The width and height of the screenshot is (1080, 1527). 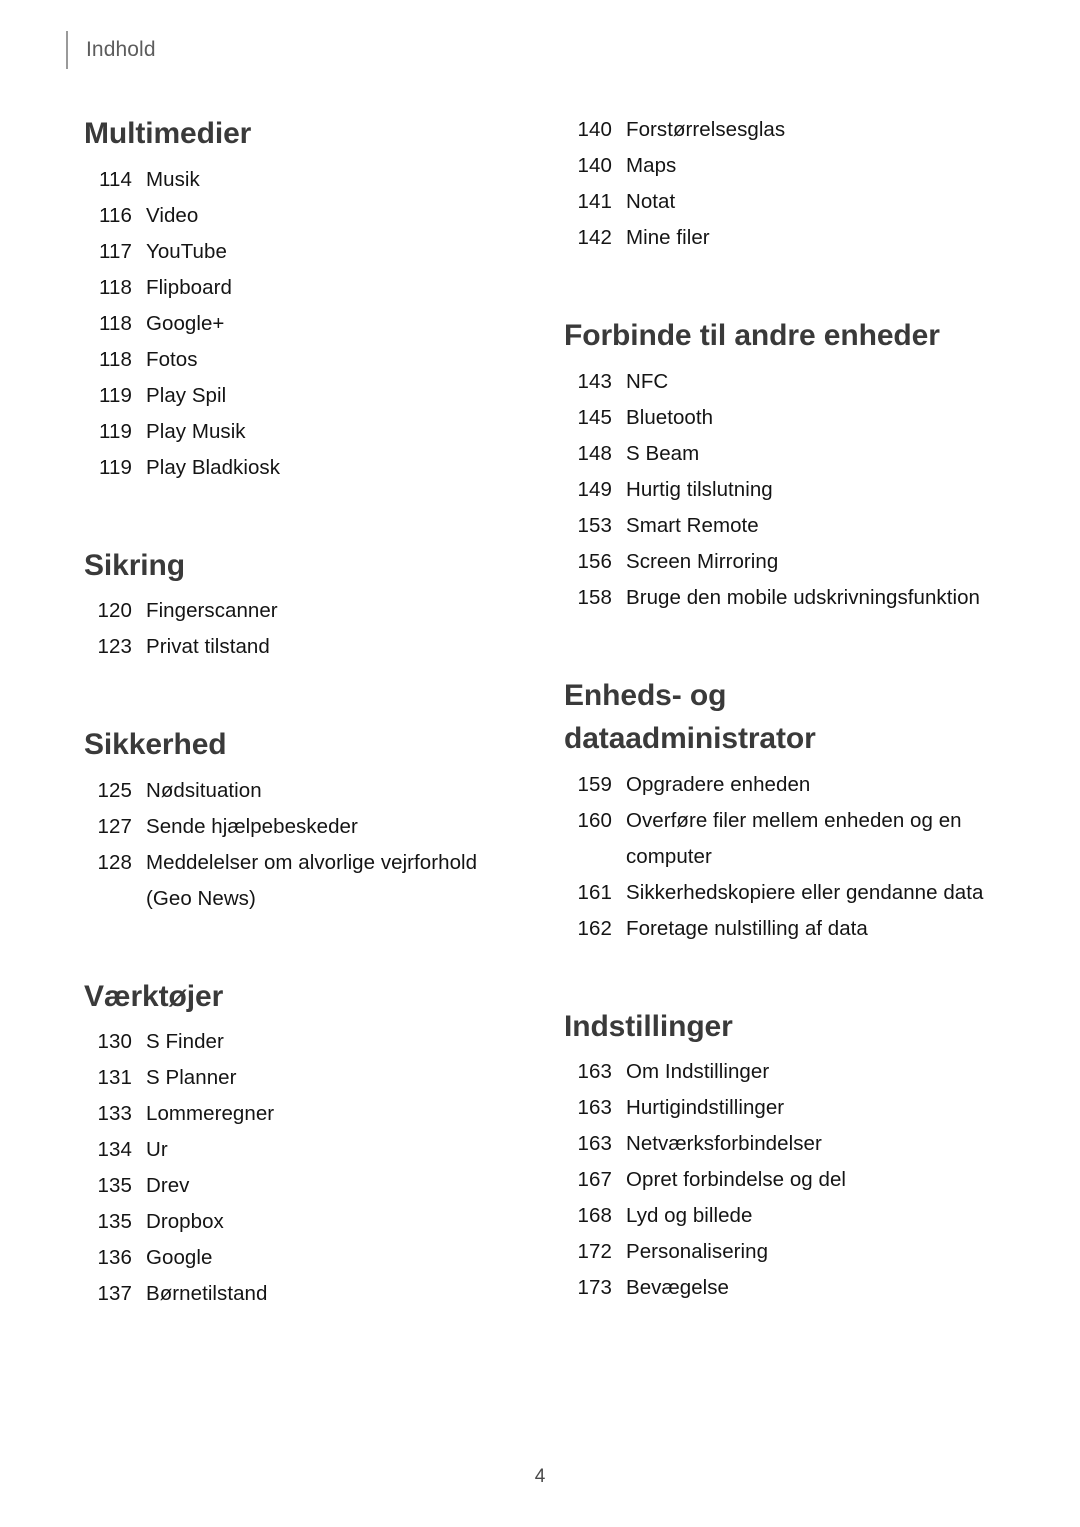 What do you see at coordinates (594, 525) in the screenshot?
I see `toc-entry-page: 153` at bounding box center [594, 525].